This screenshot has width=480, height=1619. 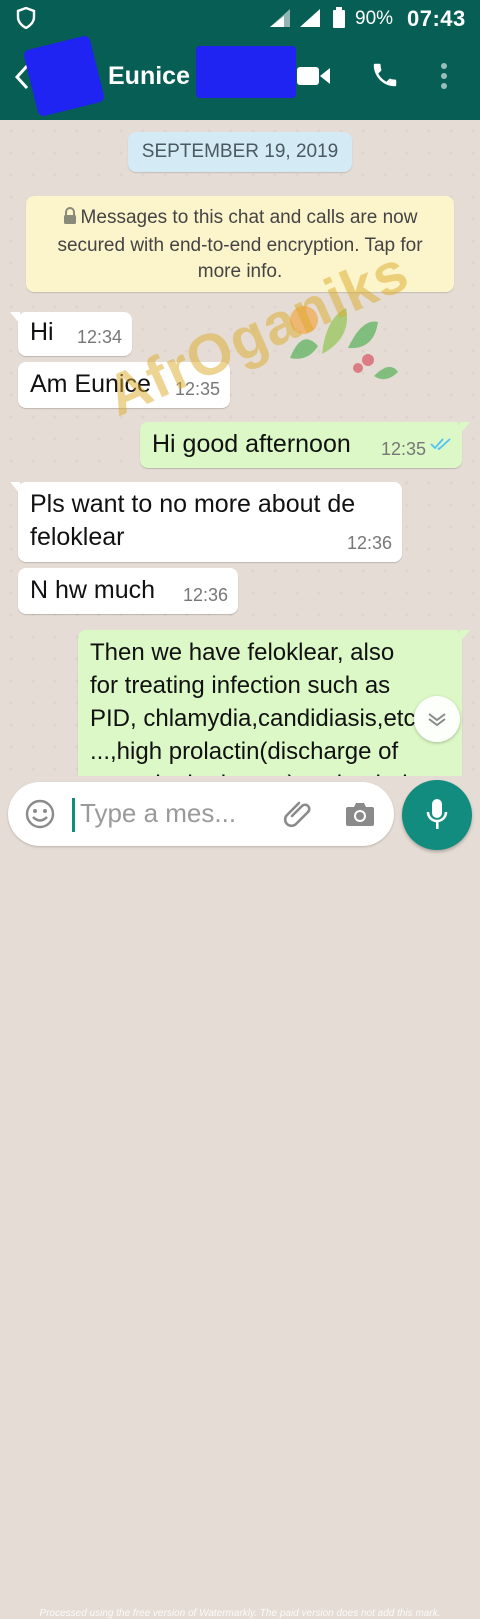 I want to click on shield-icon, so click(x=26, y=20).